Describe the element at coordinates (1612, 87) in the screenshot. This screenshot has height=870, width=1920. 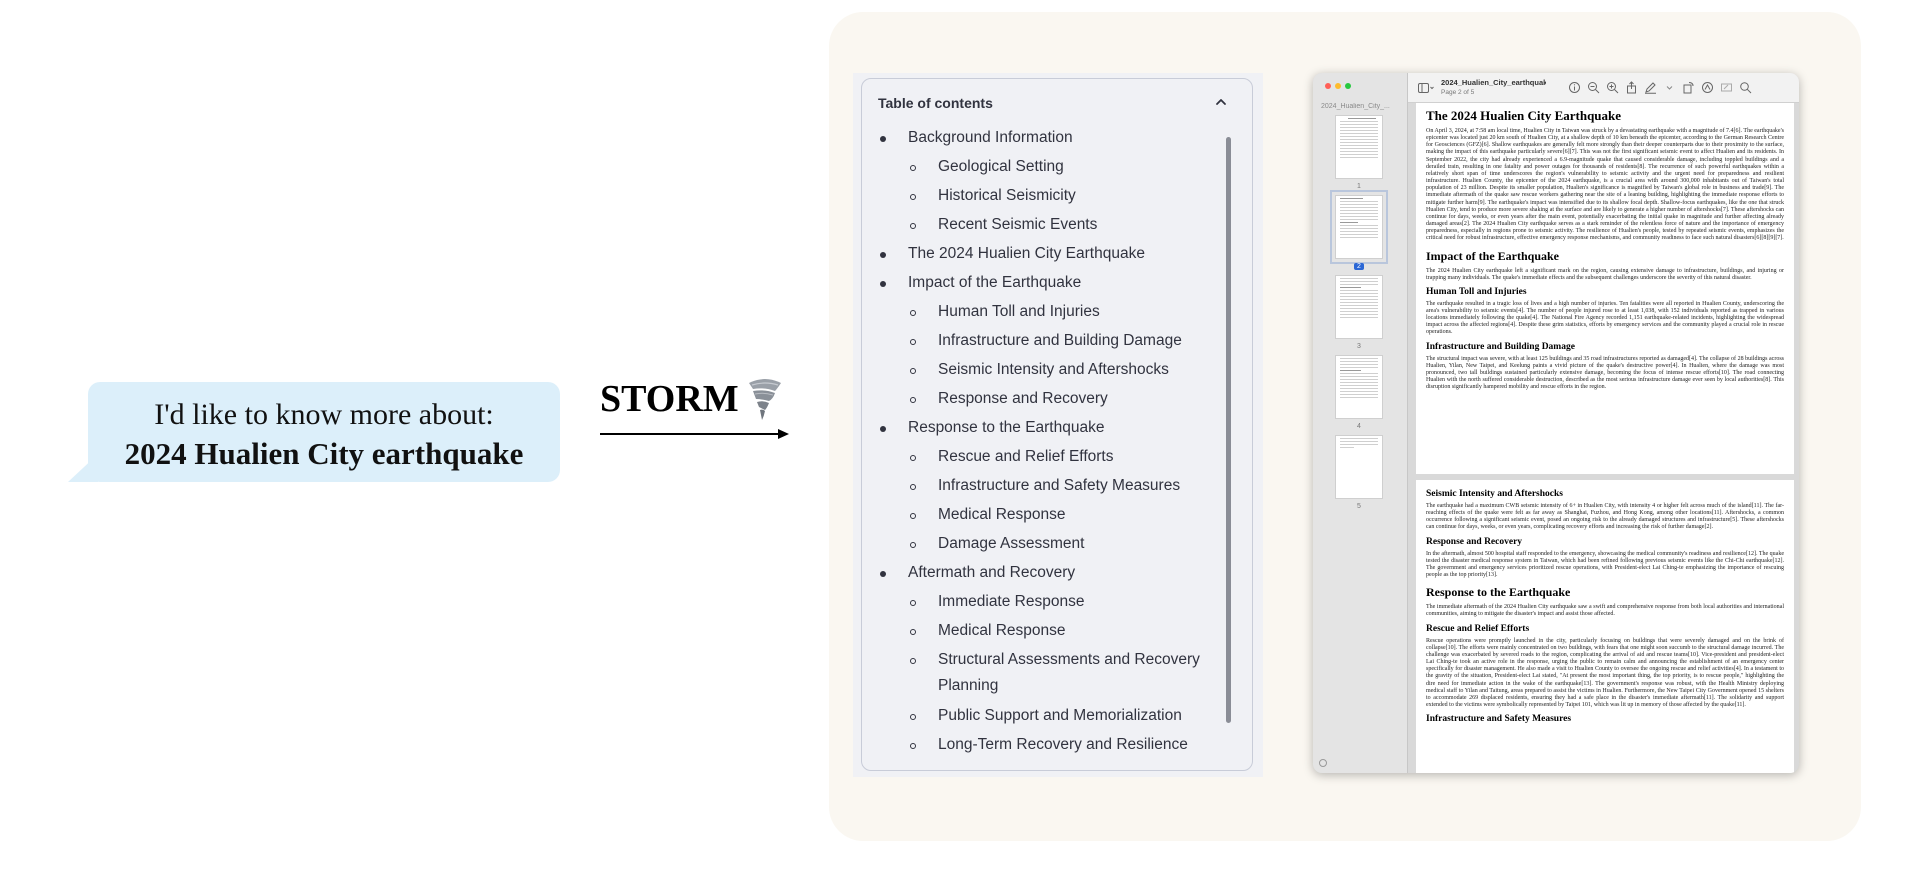
I see `zoom-in-icon` at that location.